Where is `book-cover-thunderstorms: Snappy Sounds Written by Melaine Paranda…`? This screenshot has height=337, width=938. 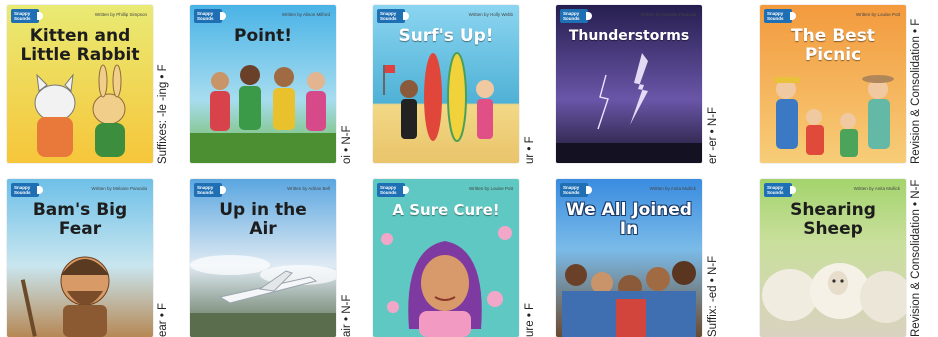
book-cover-thunderstorms: Snappy Sounds Written by Melaine Paranda… is located at coordinates (629, 84).